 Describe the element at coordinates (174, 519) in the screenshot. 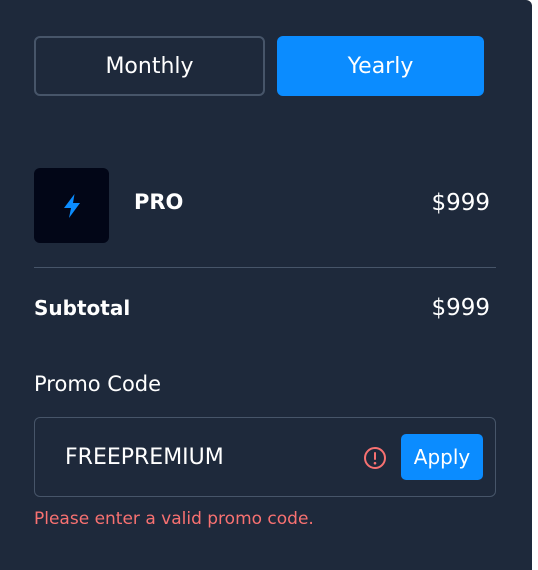

I see `promo-error-message: Please enter a valid promo code.` at that location.